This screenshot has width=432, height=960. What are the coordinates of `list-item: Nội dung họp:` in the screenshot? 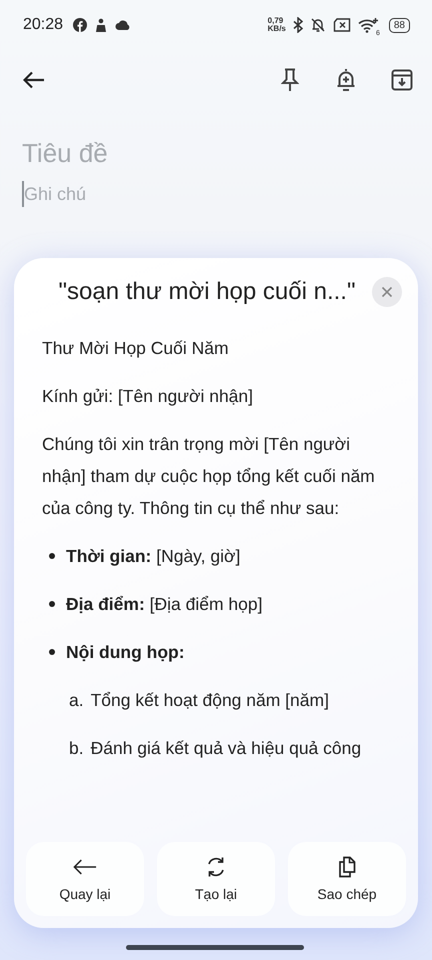 It's located at (125, 652).